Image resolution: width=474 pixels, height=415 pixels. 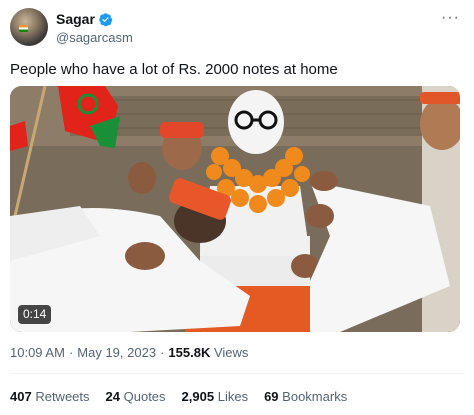 What do you see at coordinates (450, 18) in the screenshot?
I see `more-options-icon: ···` at bounding box center [450, 18].